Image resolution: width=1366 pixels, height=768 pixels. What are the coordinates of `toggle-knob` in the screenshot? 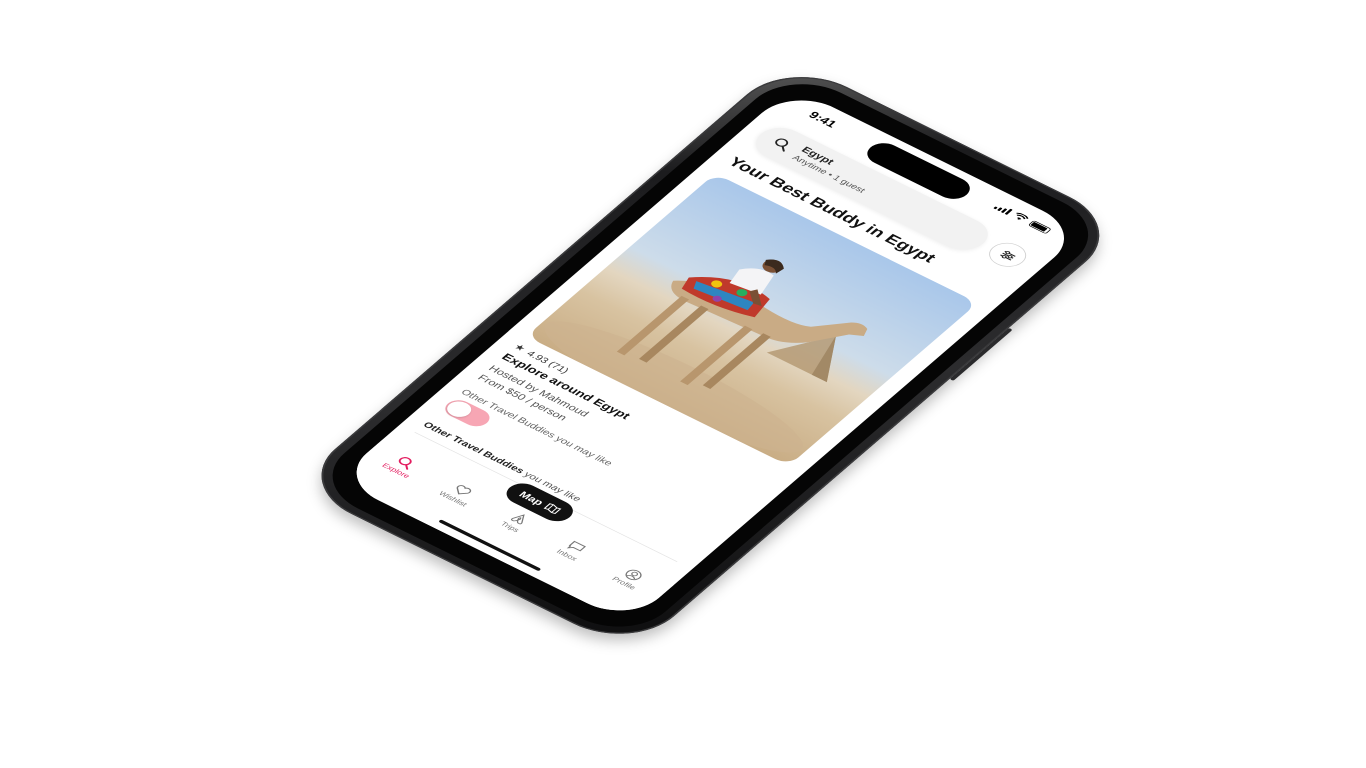 It's located at (459, 409).